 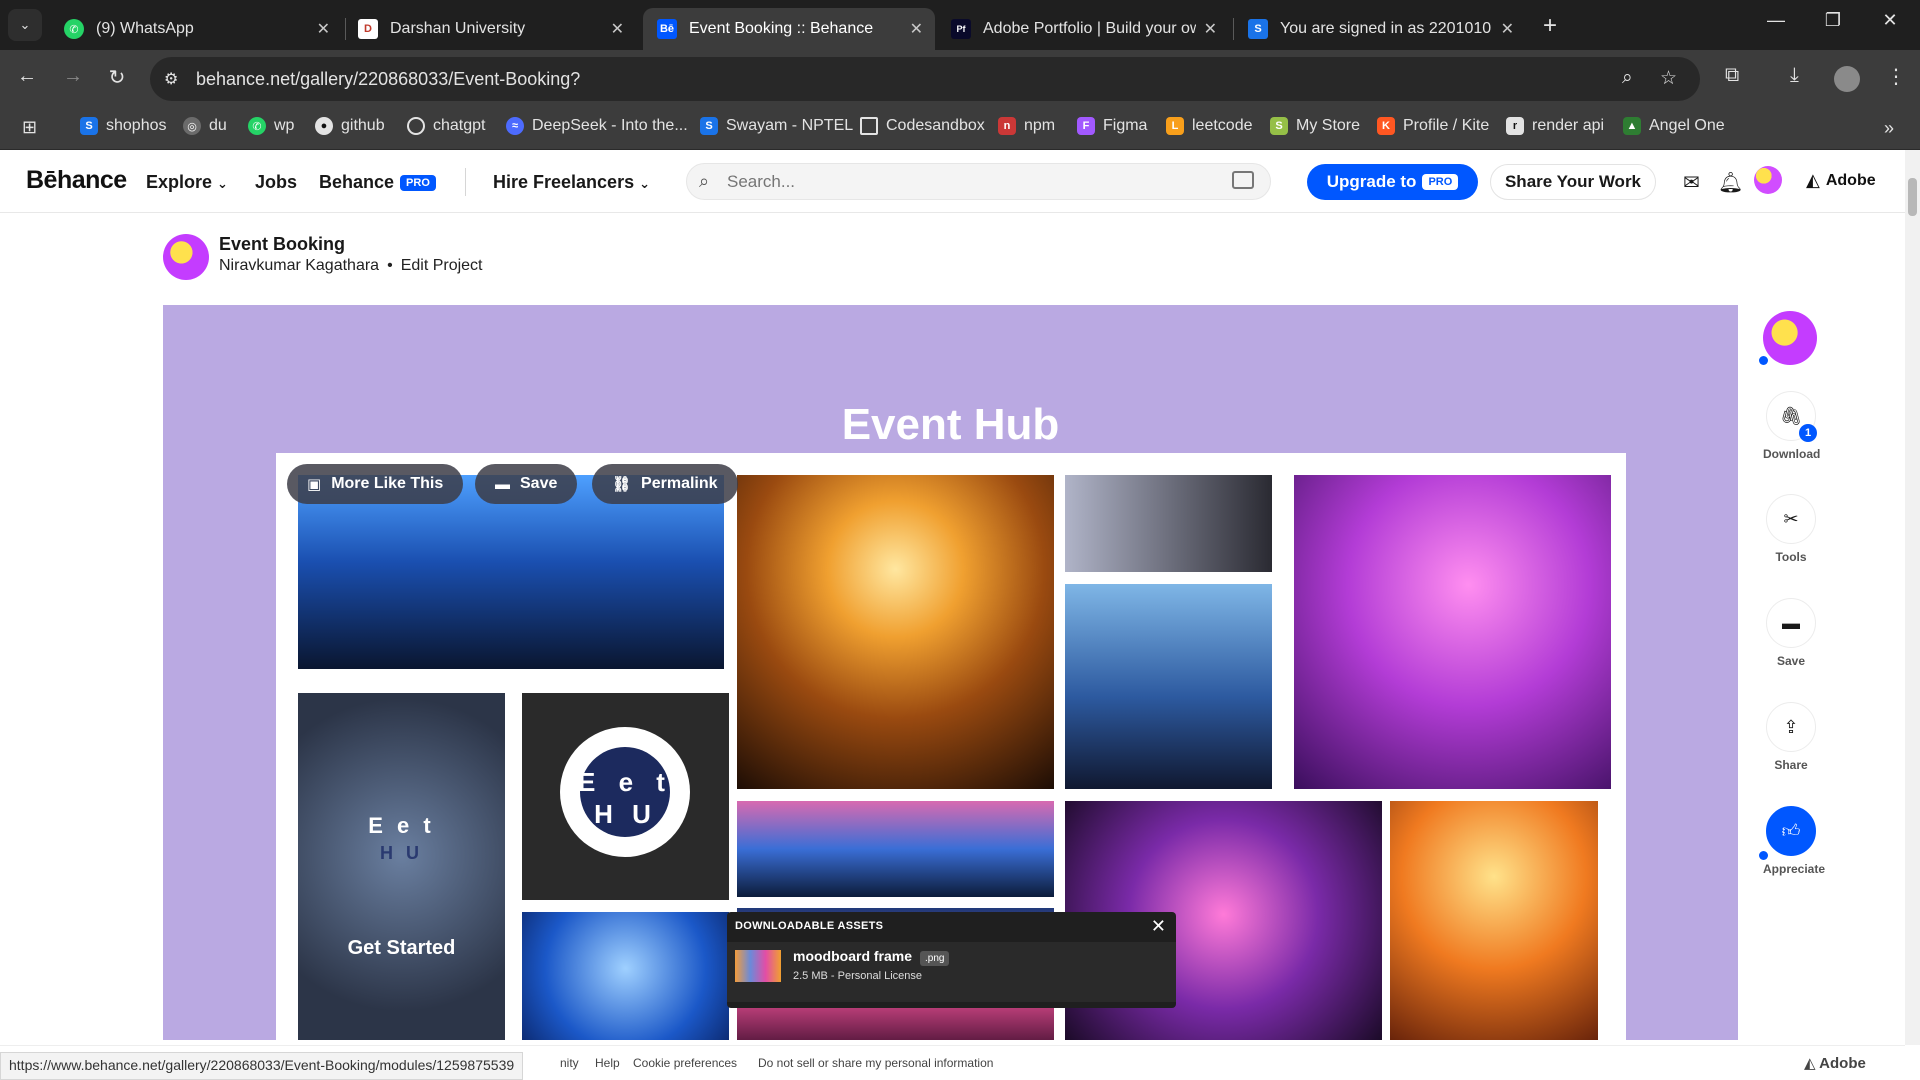 What do you see at coordinates (1026, 126) in the screenshot?
I see `bookmark-npm: n npm` at bounding box center [1026, 126].